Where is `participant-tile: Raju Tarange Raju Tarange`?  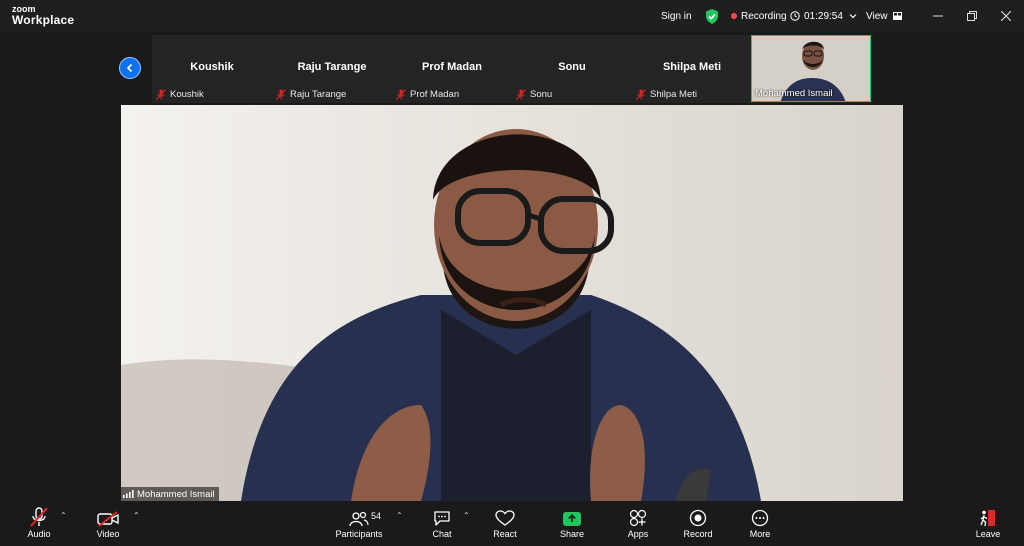 participant-tile: Raju Tarange Raju Tarange is located at coordinates (332, 69).